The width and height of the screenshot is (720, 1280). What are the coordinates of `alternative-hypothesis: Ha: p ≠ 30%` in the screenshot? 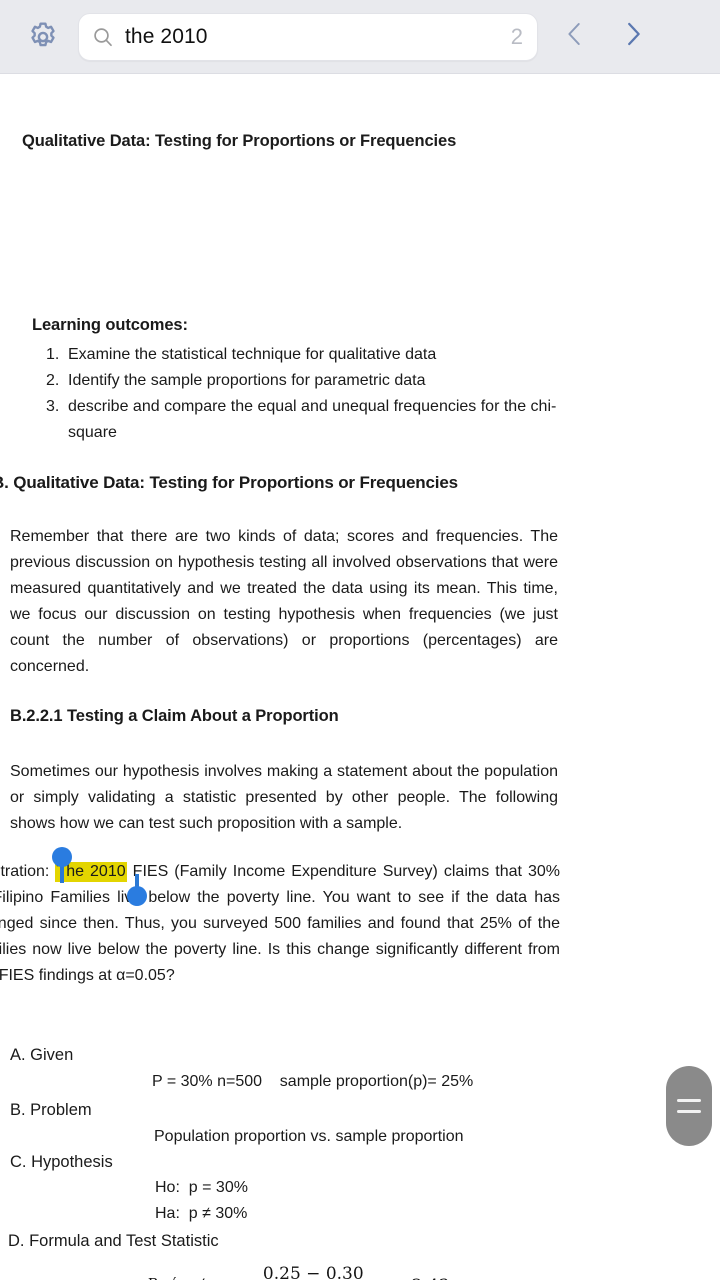 It's located at (201, 1213).